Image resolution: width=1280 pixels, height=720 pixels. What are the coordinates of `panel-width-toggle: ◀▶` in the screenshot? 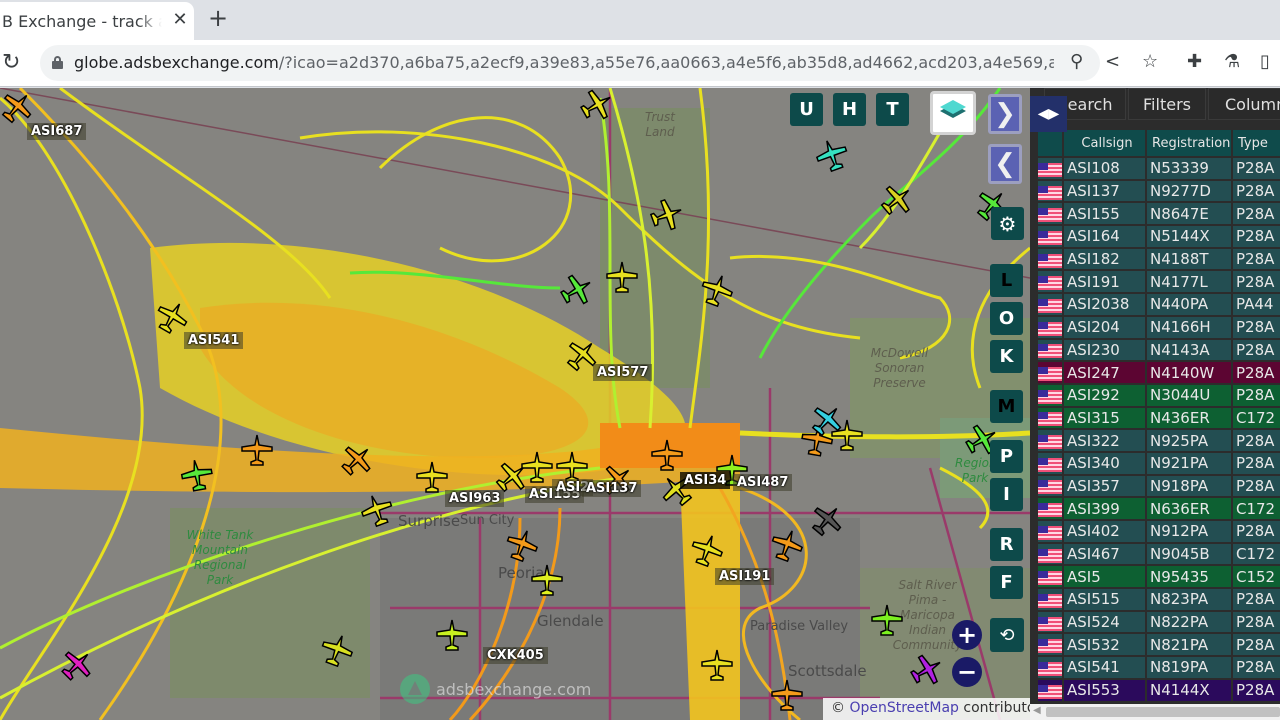 It's located at (1048, 114).